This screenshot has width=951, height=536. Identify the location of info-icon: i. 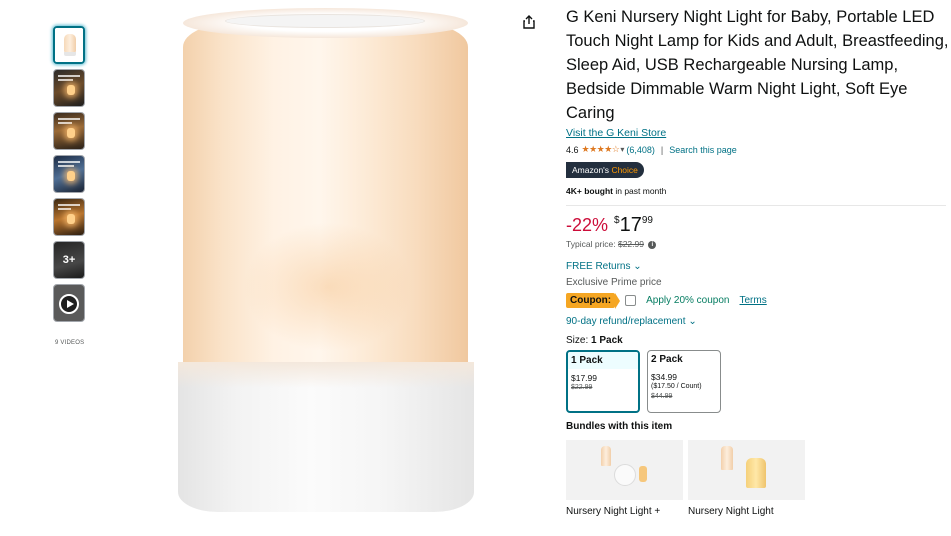
(652, 244).